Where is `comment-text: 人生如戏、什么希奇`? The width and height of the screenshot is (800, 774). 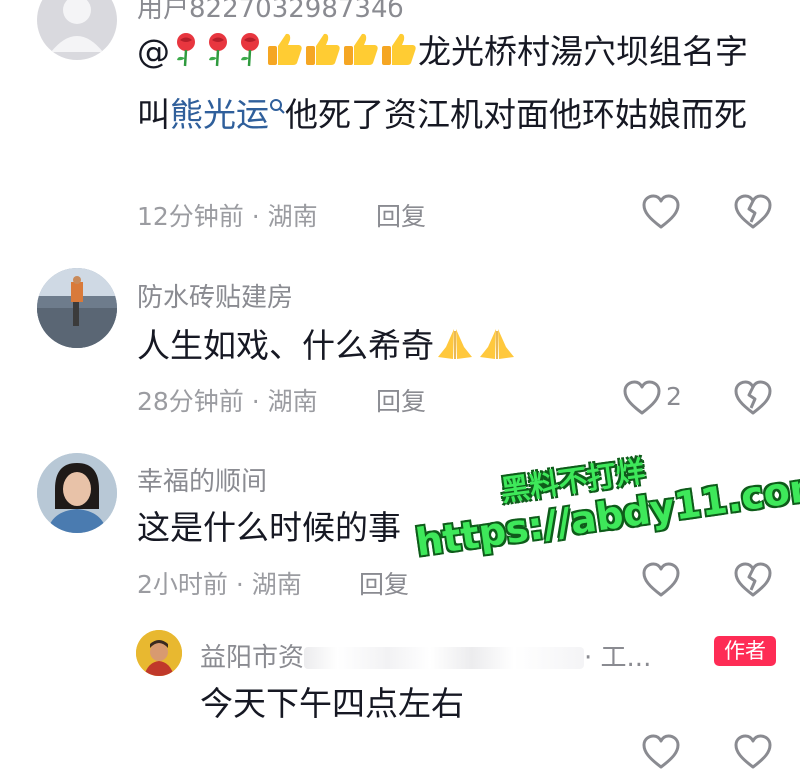 comment-text: 人生如戏、什么希奇 is located at coordinates (457, 345).